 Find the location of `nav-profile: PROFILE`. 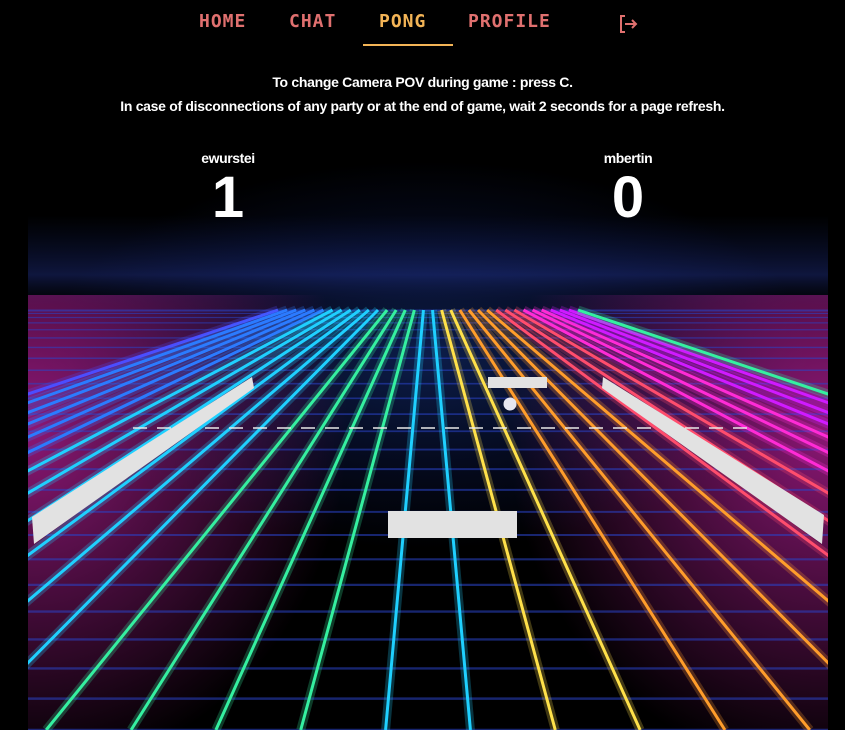

nav-profile: PROFILE is located at coordinates (509, 22).